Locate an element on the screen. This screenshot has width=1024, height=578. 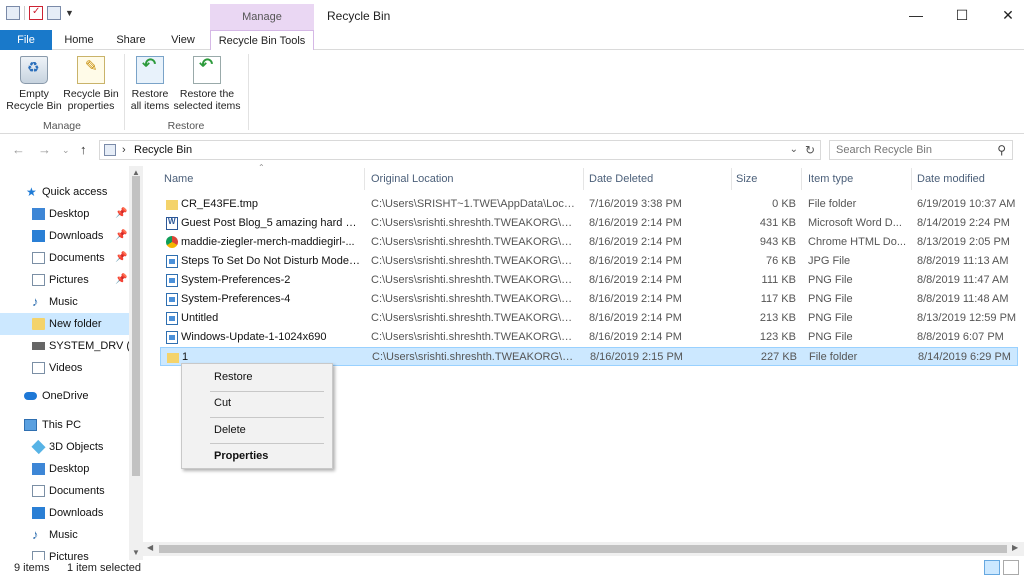
sidebar-scrollbar: ▲ ▼ is located at coordinates (136, 363).